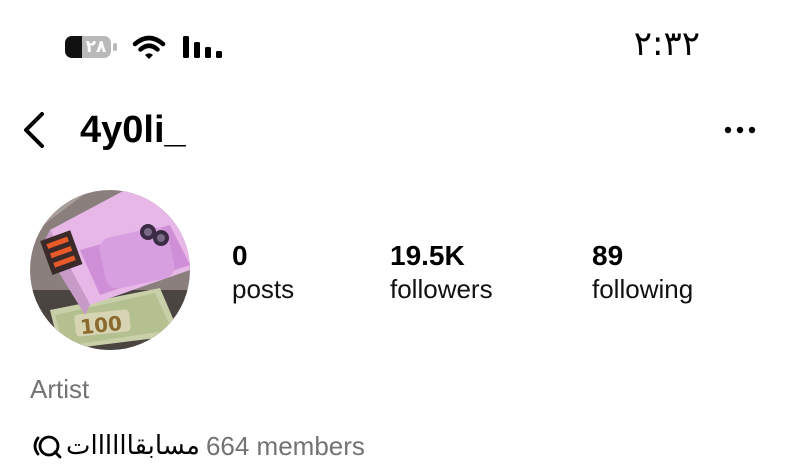  I want to click on more-horizontal-icon, so click(740, 130).